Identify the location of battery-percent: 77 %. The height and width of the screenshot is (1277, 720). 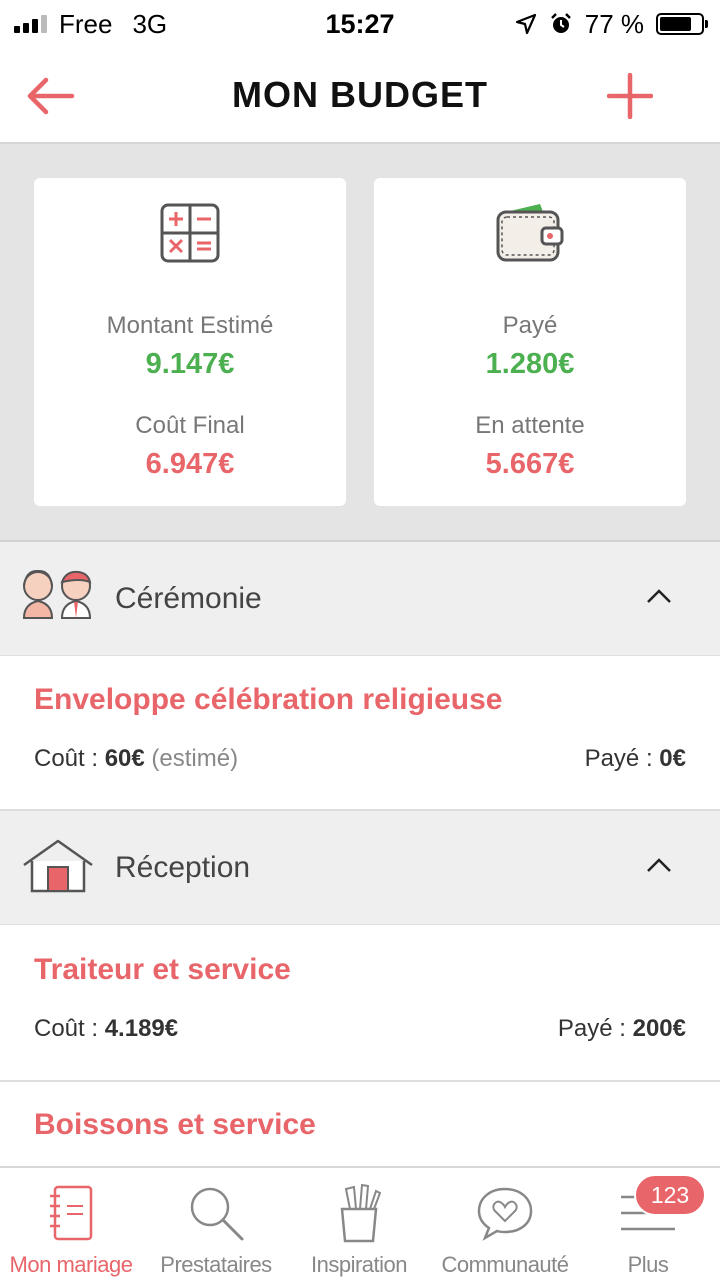
(614, 23).